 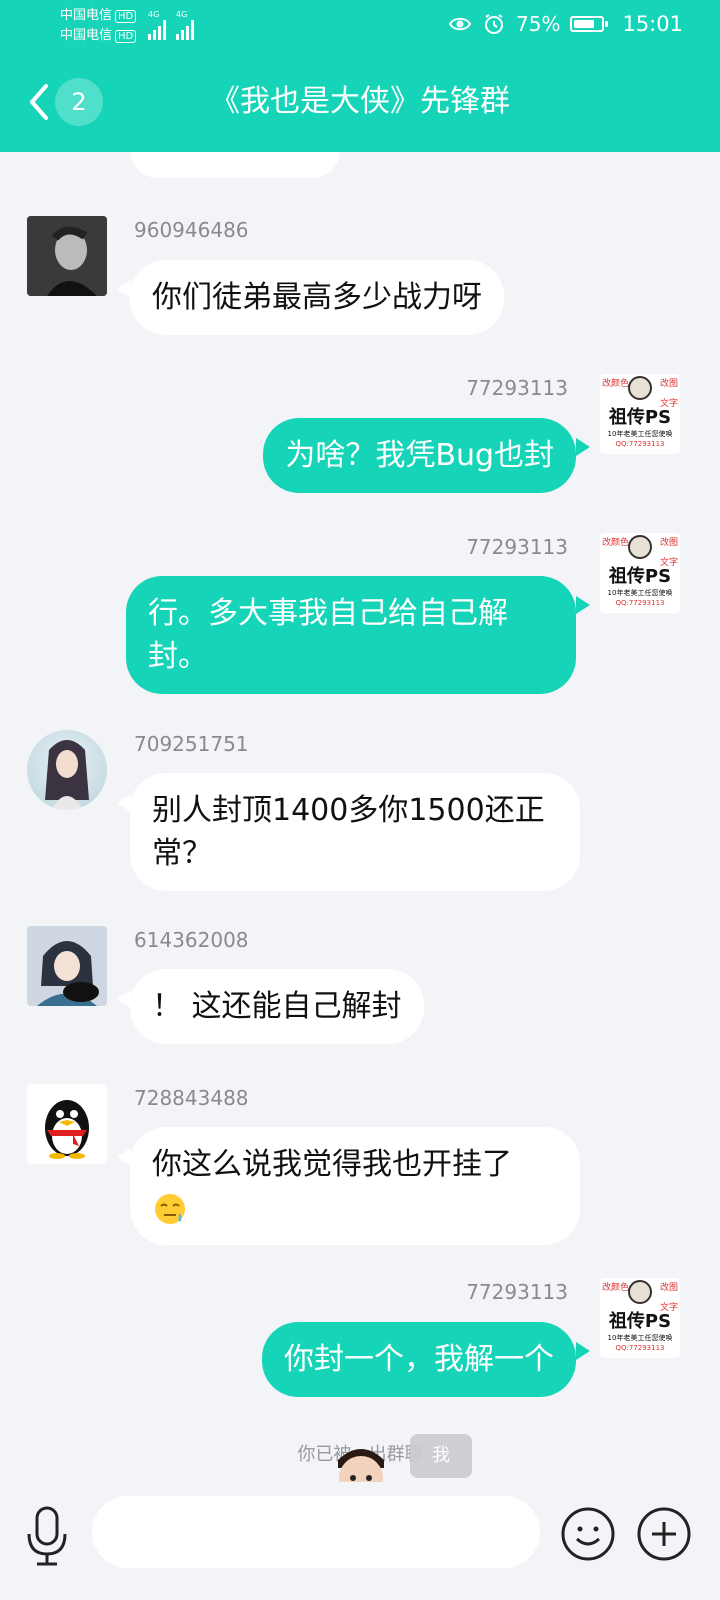 What do you see at coordinates (277, 1006) in the screenshot?
I see `message-bubble: ！ 这还能自己解封` at bounding box center [277, 1006].